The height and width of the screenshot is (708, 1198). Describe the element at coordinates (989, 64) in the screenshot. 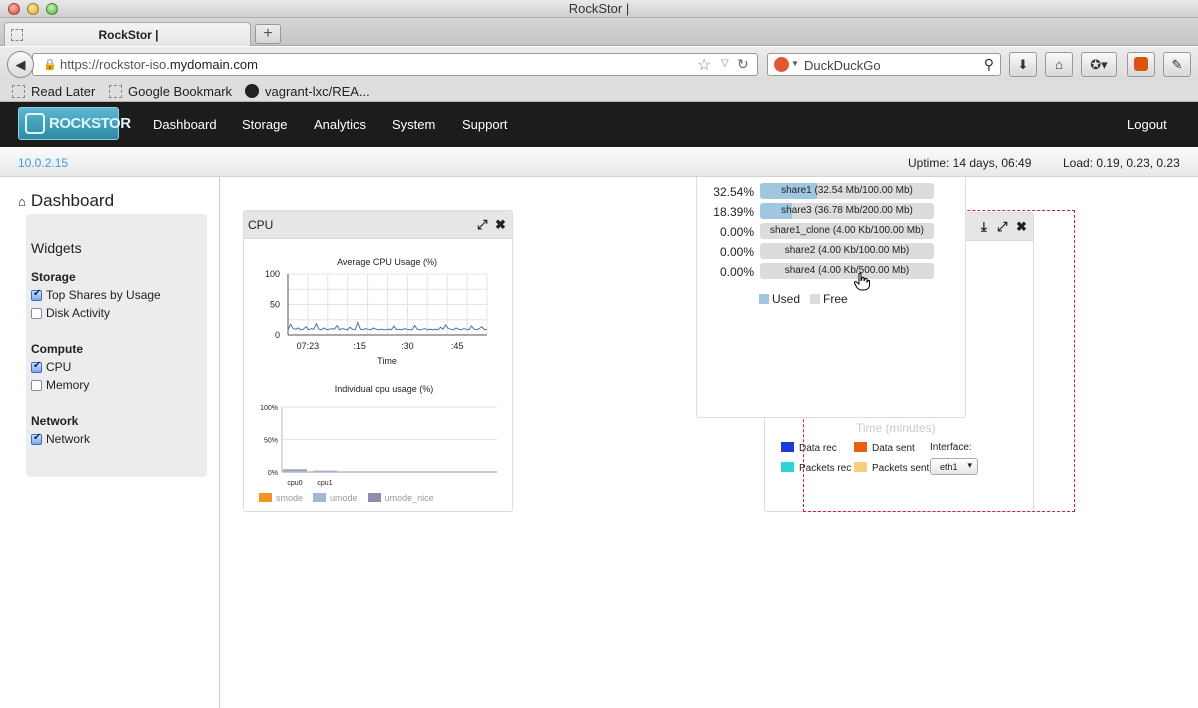

I see `search-icon: ⚲` at that location.